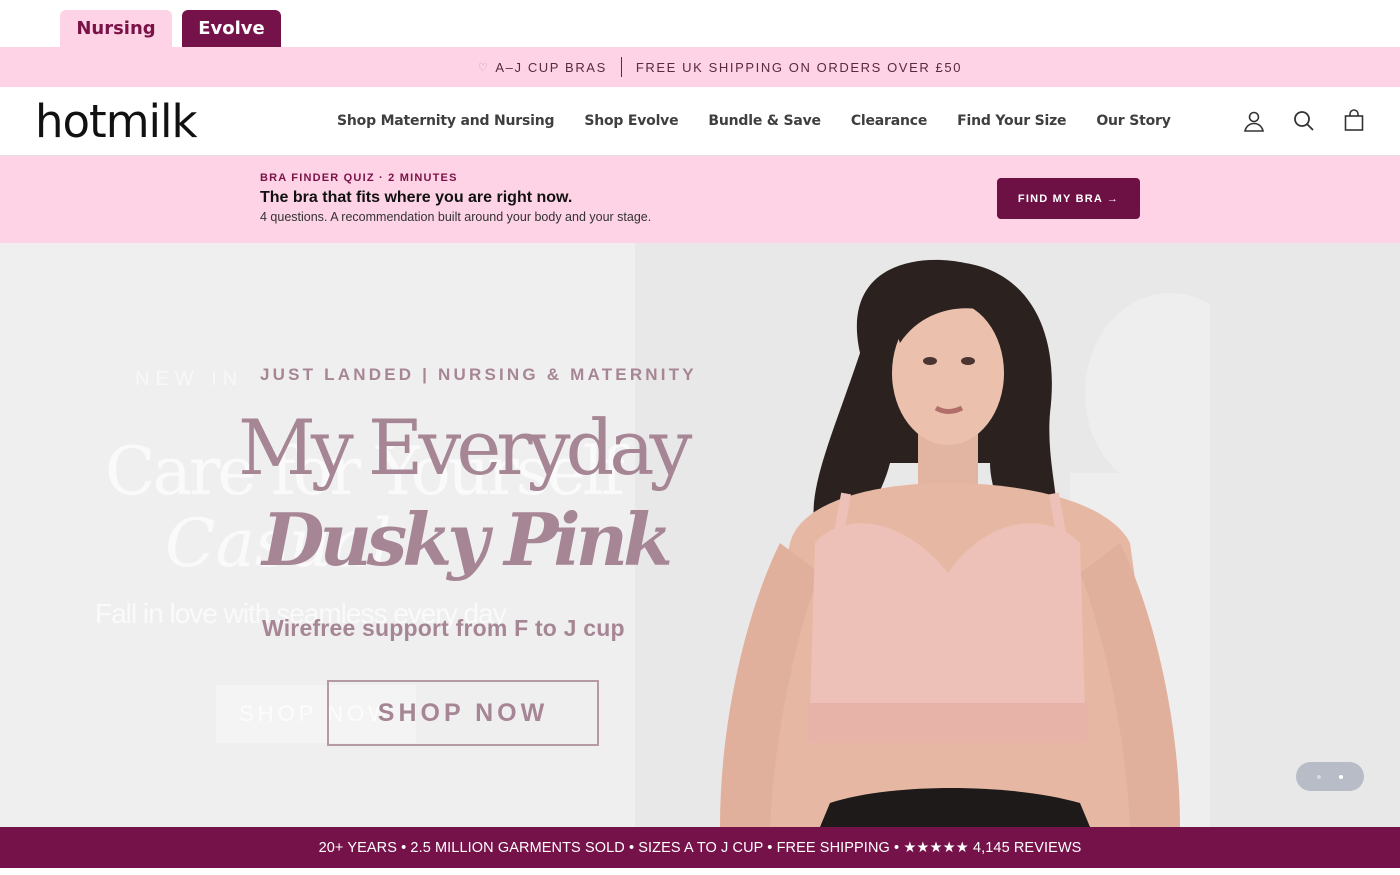  What do you see at coordinates (1068, 198) in the screenshot?
I see `find-my-bra-button: FIND MY BRA →` at bounding box center [1068, 198].